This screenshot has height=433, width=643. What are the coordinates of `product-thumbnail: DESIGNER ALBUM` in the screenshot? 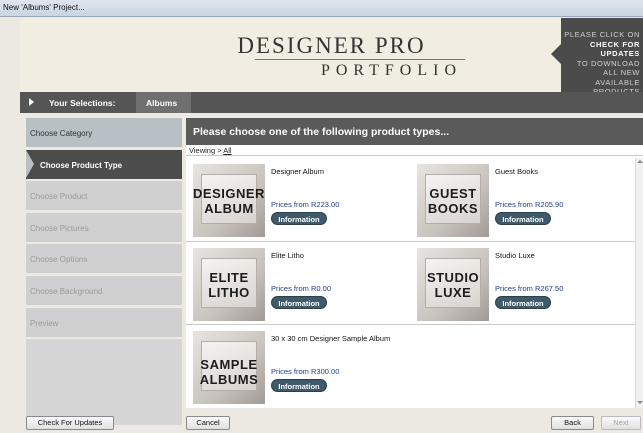 It's located at (229, 200).